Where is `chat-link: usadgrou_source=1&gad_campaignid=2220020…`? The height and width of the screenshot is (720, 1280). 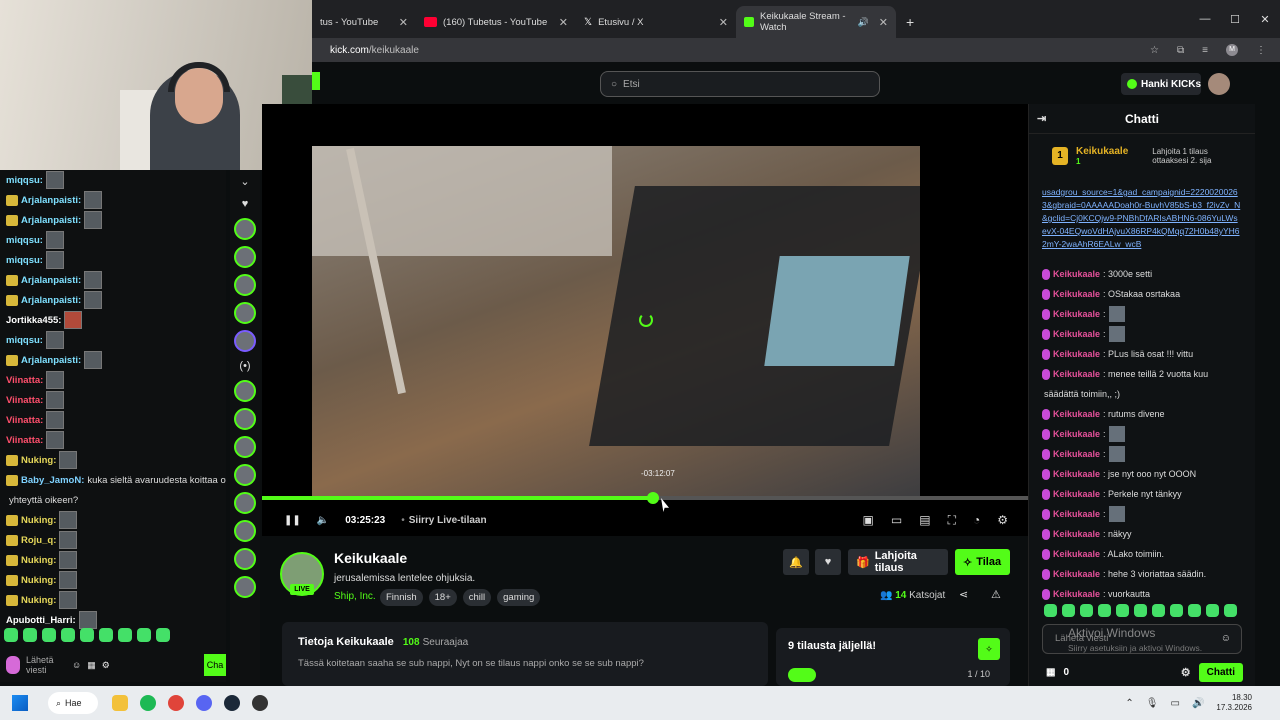 chat-link: usadgrou_source=1&gad_campaignid=2220020… is located at coordinates (1142, 223).